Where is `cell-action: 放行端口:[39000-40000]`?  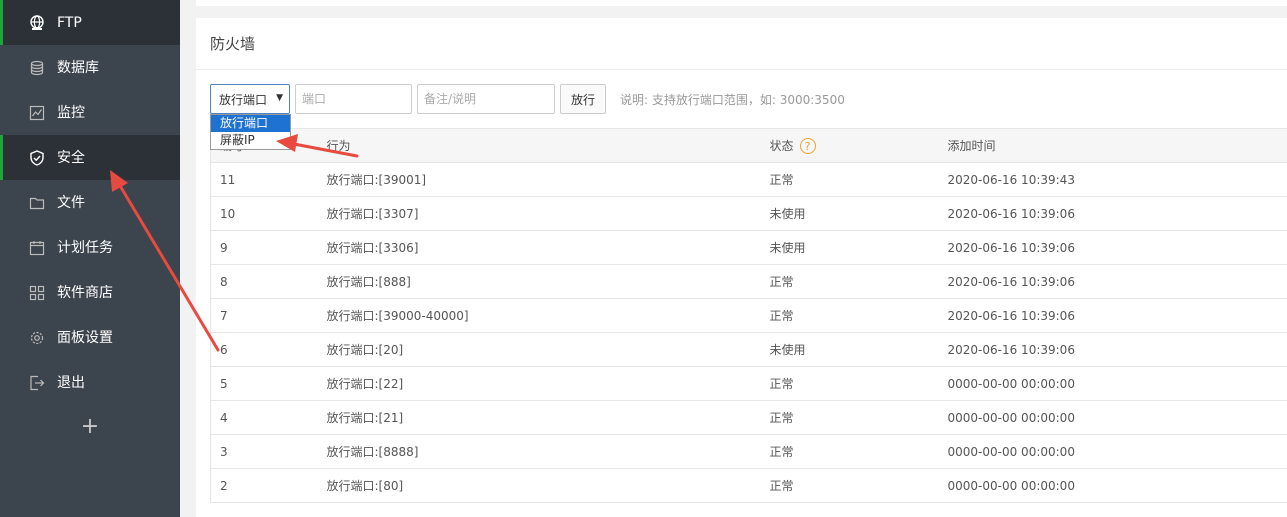
cell-action: 放行端口:[39000-40000] is located at coordinates (548, 315).